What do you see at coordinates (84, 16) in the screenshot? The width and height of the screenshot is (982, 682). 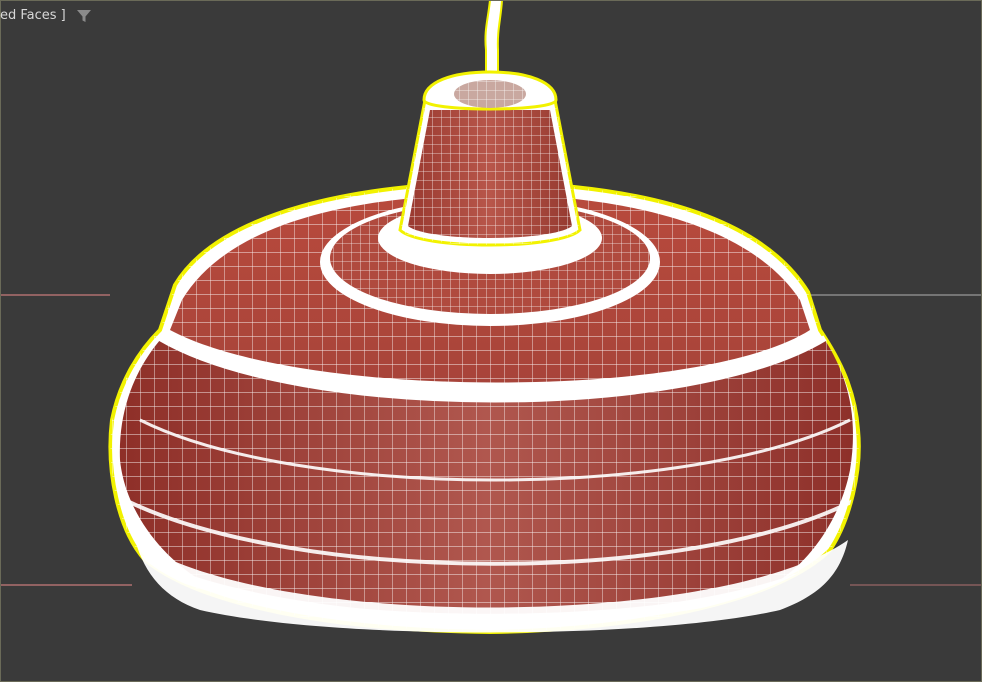 I see `filter-funnel-icon` at bounding box center [84, 16].